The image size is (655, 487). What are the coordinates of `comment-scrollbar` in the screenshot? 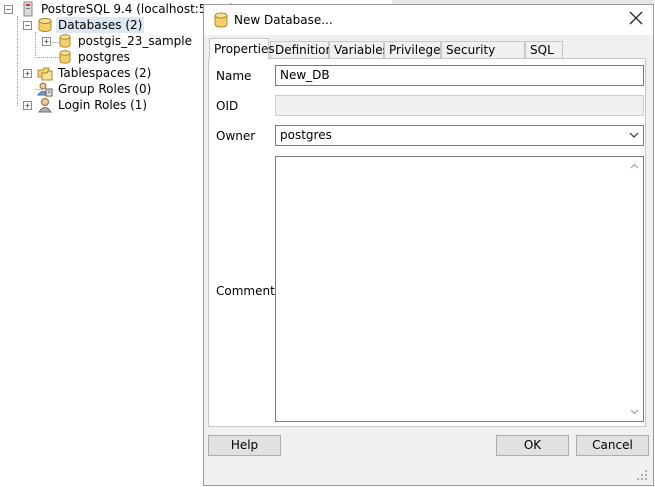 It's located at (634, 289).